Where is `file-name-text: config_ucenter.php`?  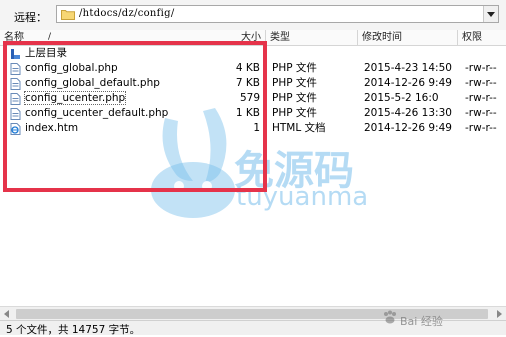 file-name-text: config_ucenter.php is located at coordinates (75, 98).